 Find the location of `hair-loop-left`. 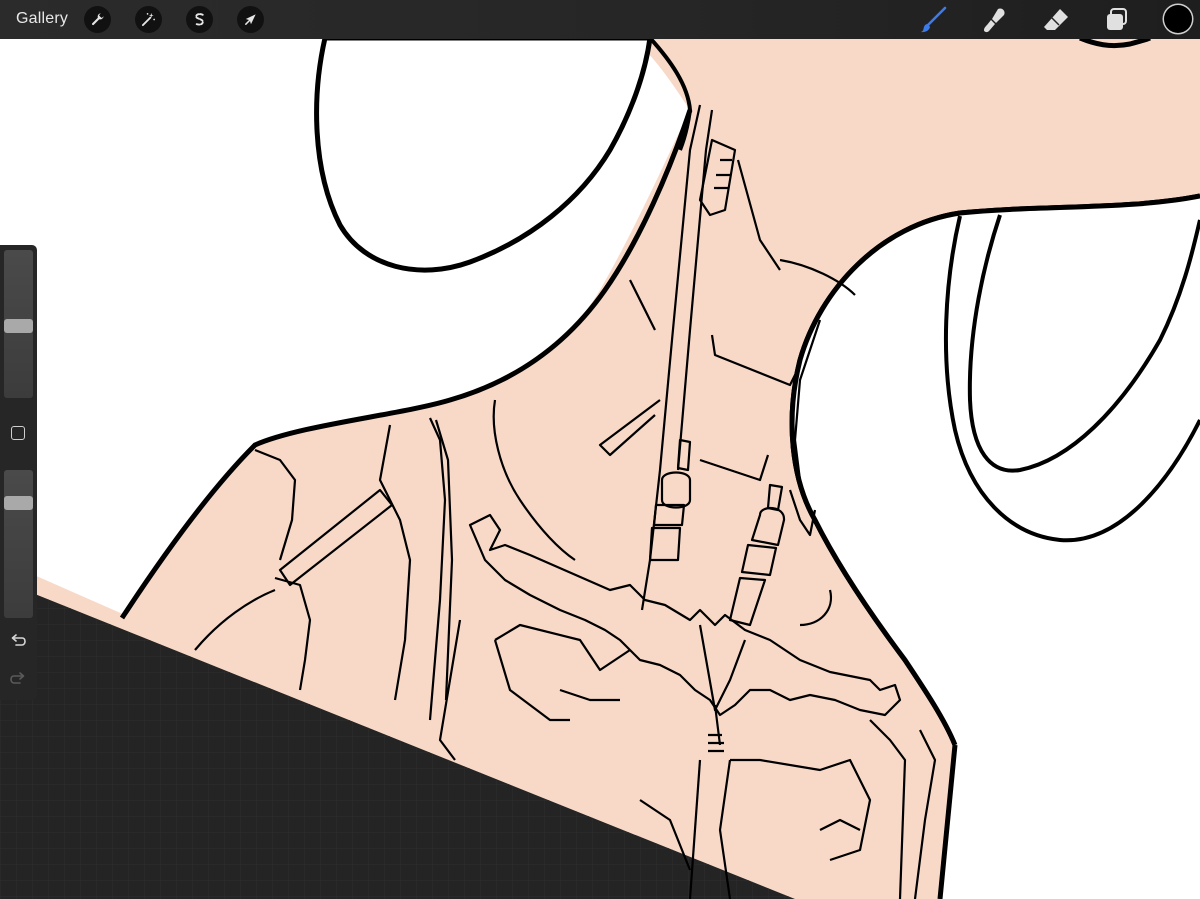

hair-loop-left is located at coordinates (483, 154).